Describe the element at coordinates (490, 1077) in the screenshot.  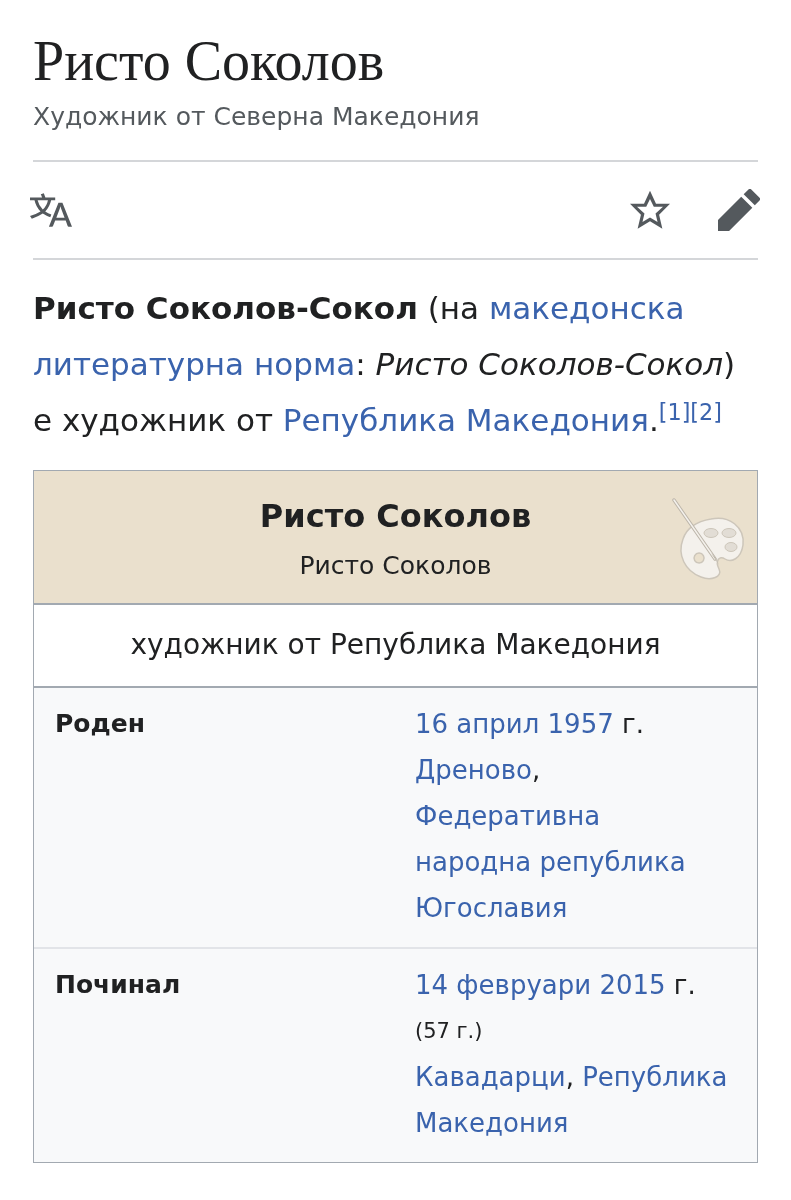
I see `text-link: Кавадарци` at that location.